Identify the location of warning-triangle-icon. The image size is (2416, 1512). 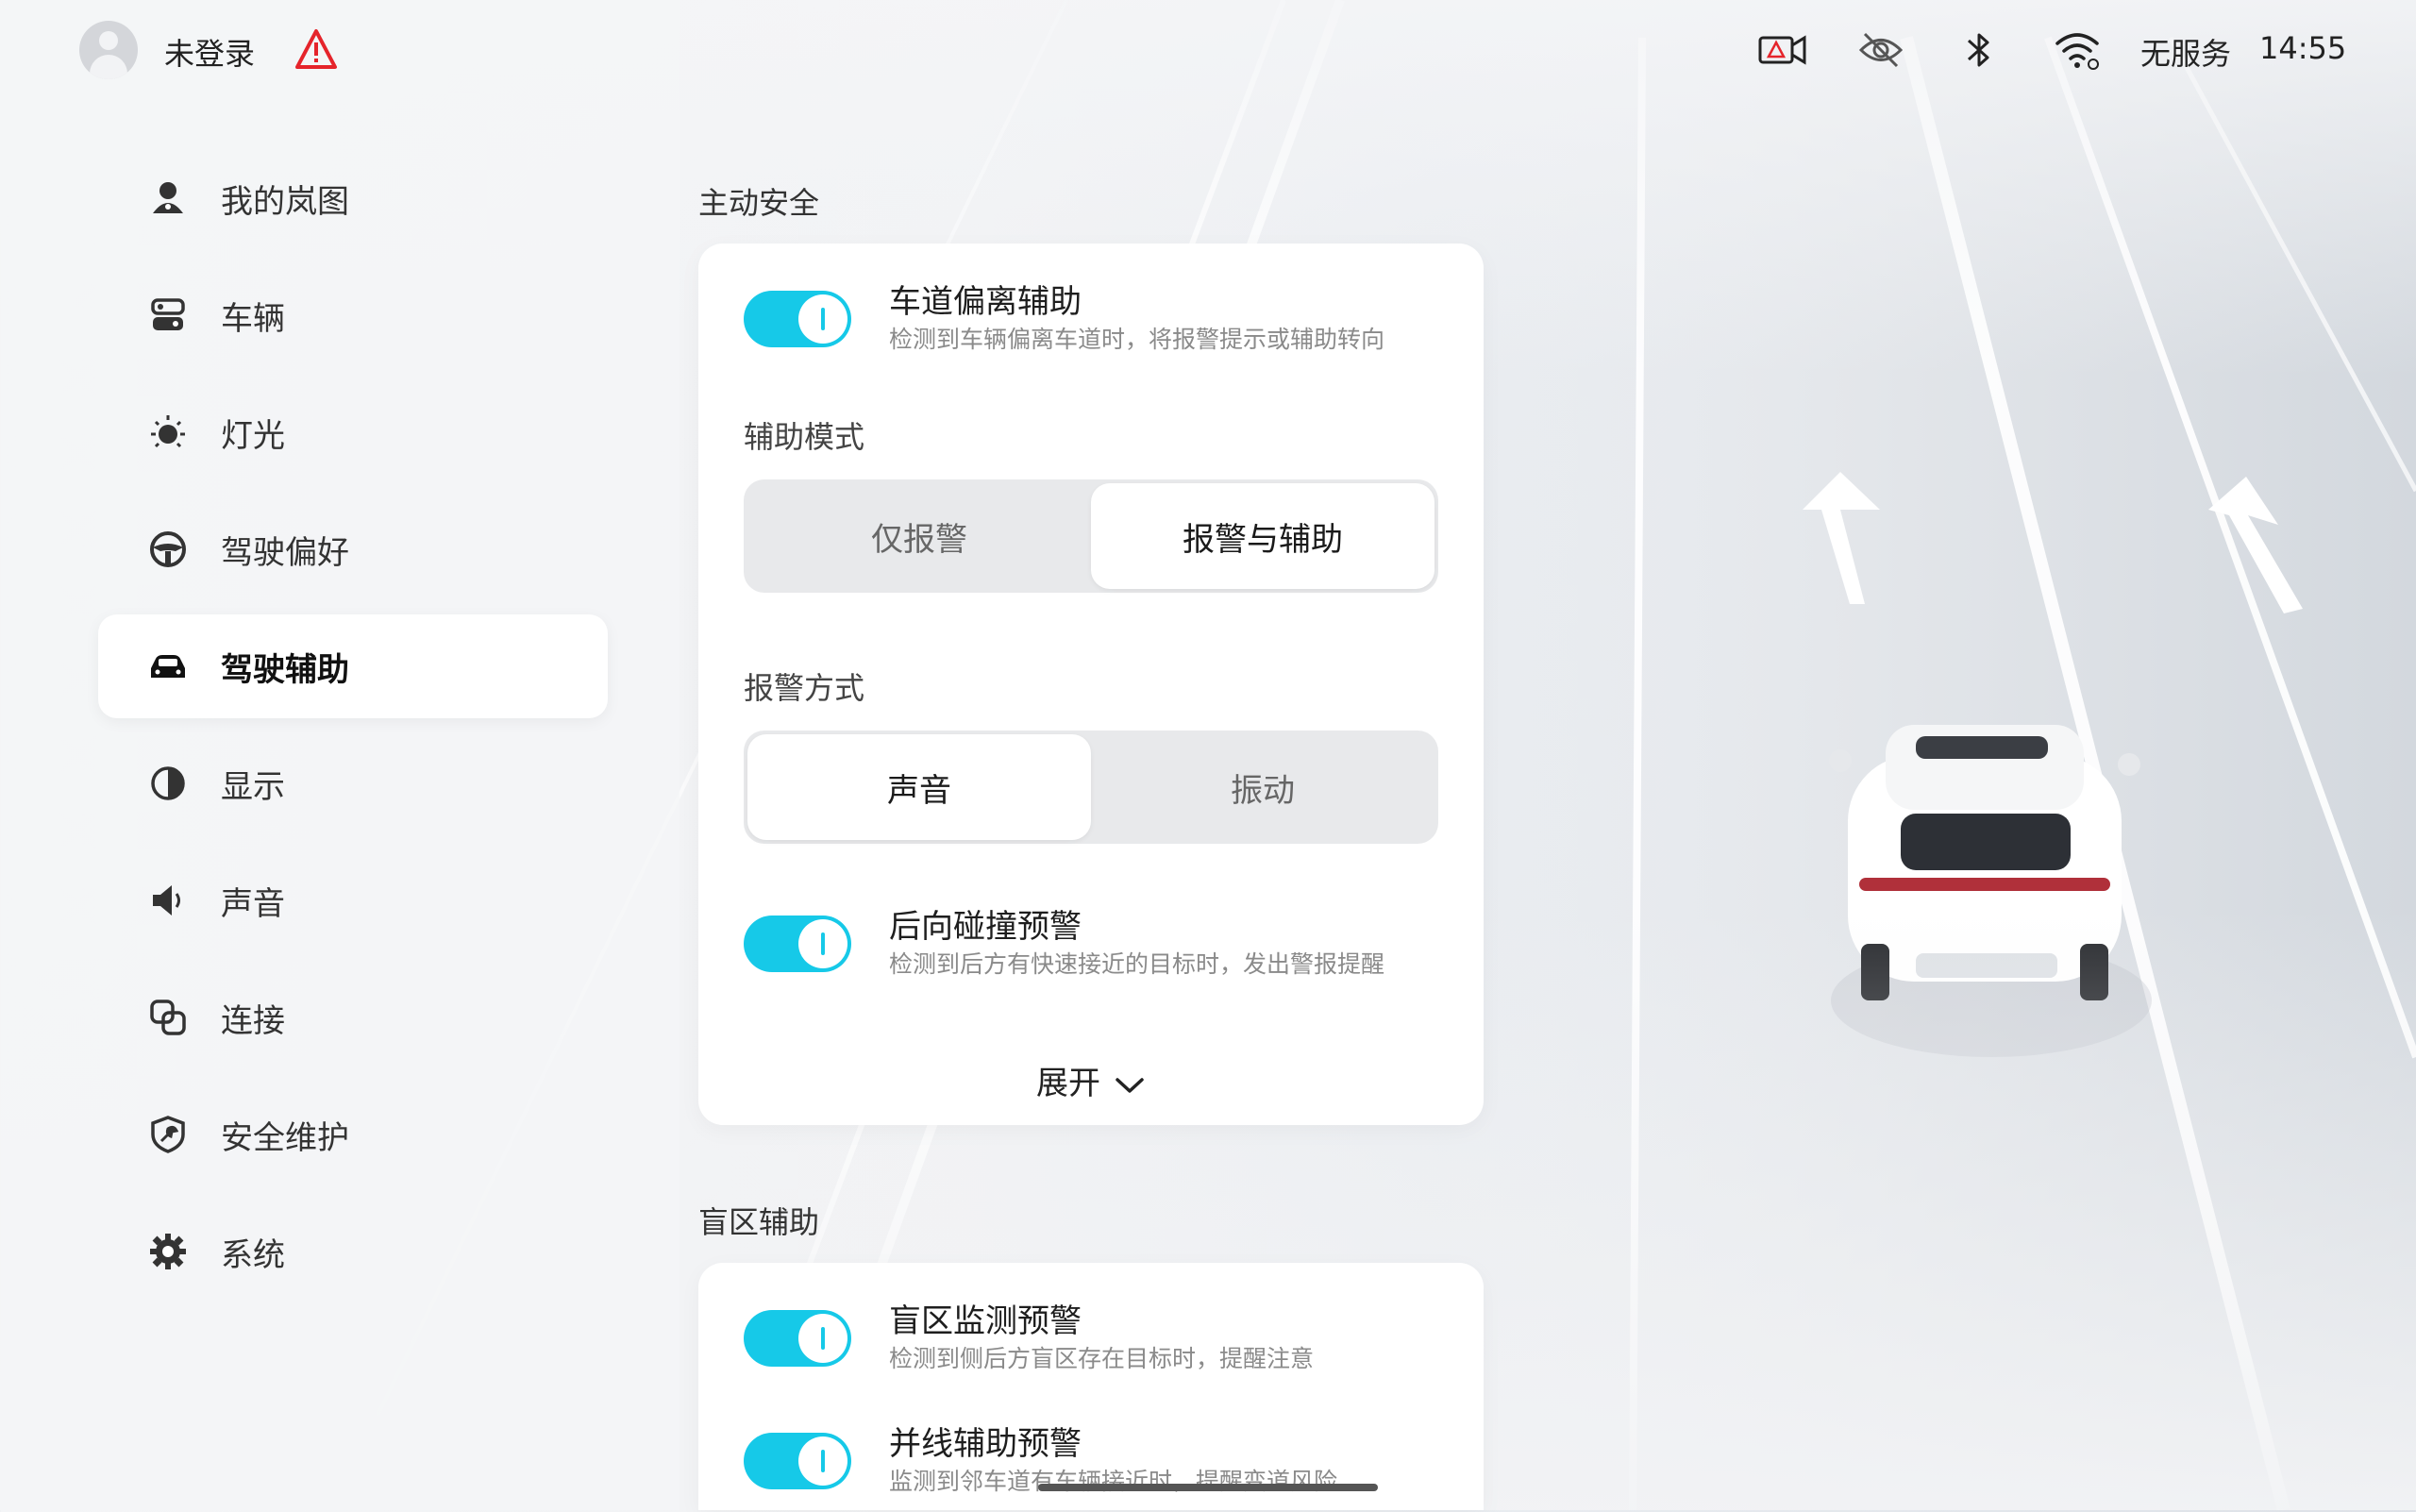
(316, 49).